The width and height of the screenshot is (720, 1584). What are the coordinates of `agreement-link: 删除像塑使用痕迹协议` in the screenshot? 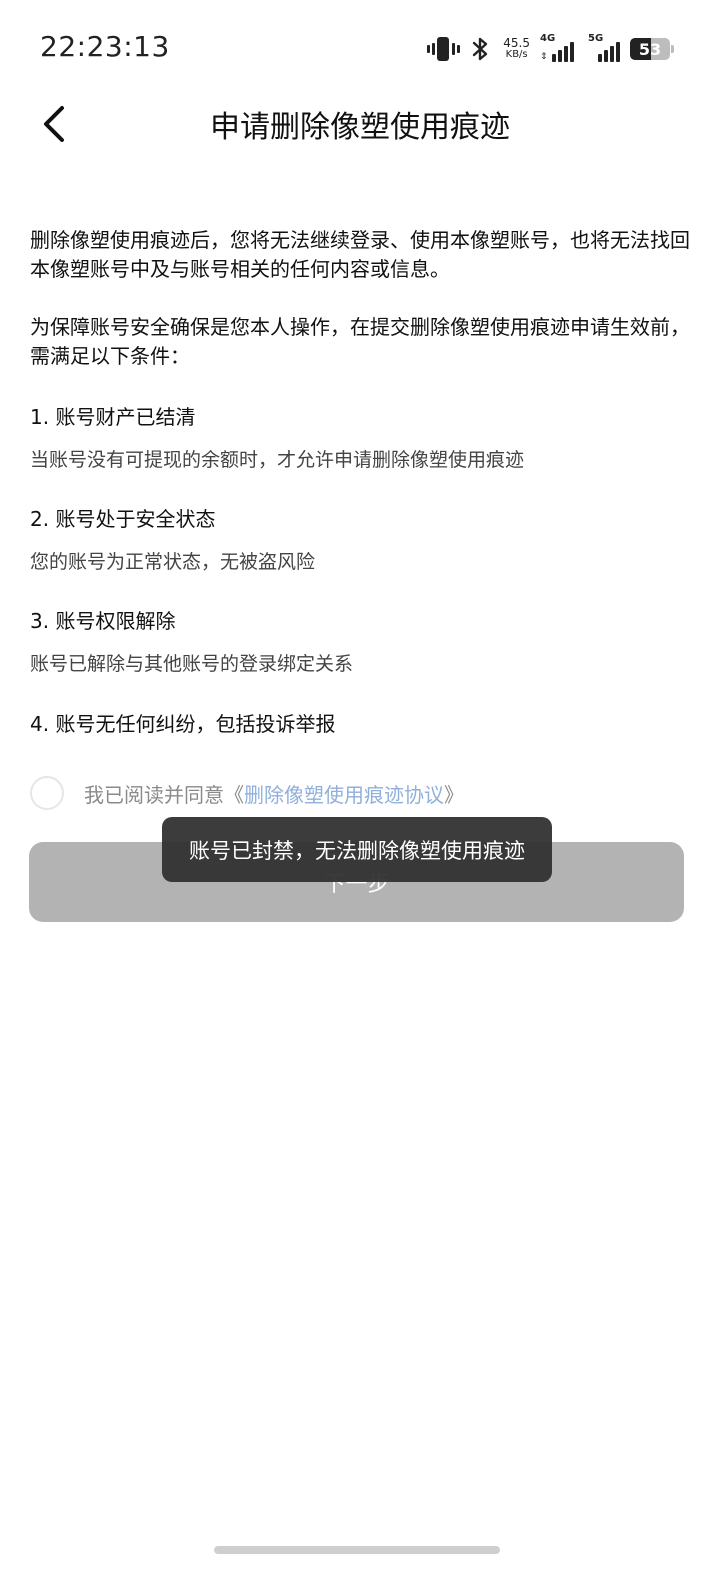 It's located at (344, 795).